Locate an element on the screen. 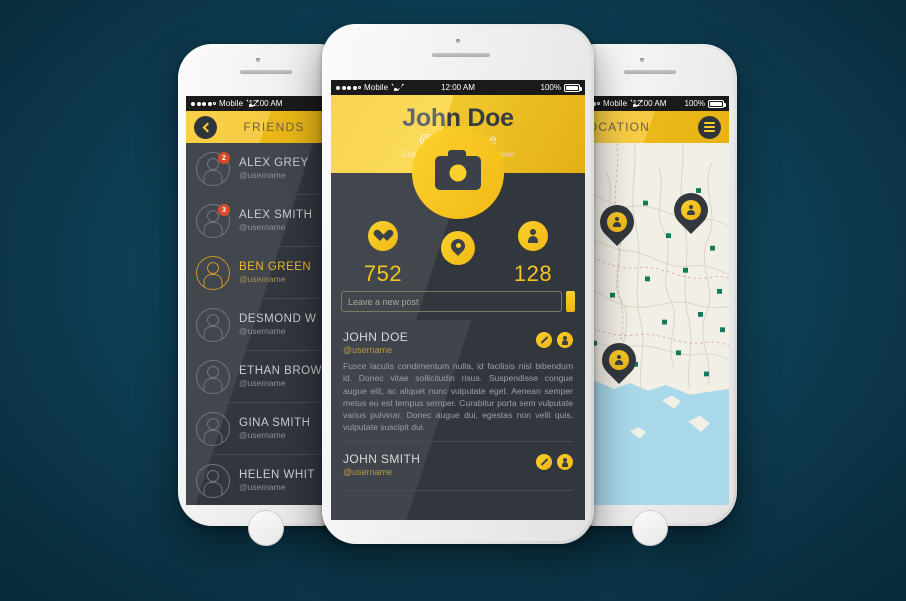  new-post-input is located at coordinates (451, 302).